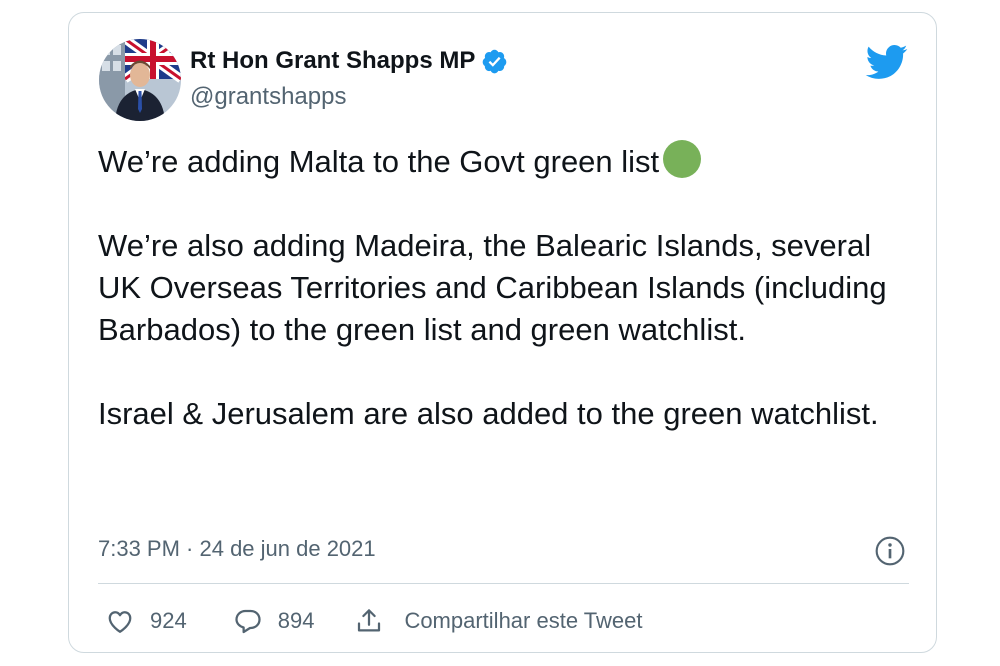  What do you see at coordinates (523, 620) in the screenshot?
I see `share-label: Compartilhar este Tweet` at bounding box center [523, 620].